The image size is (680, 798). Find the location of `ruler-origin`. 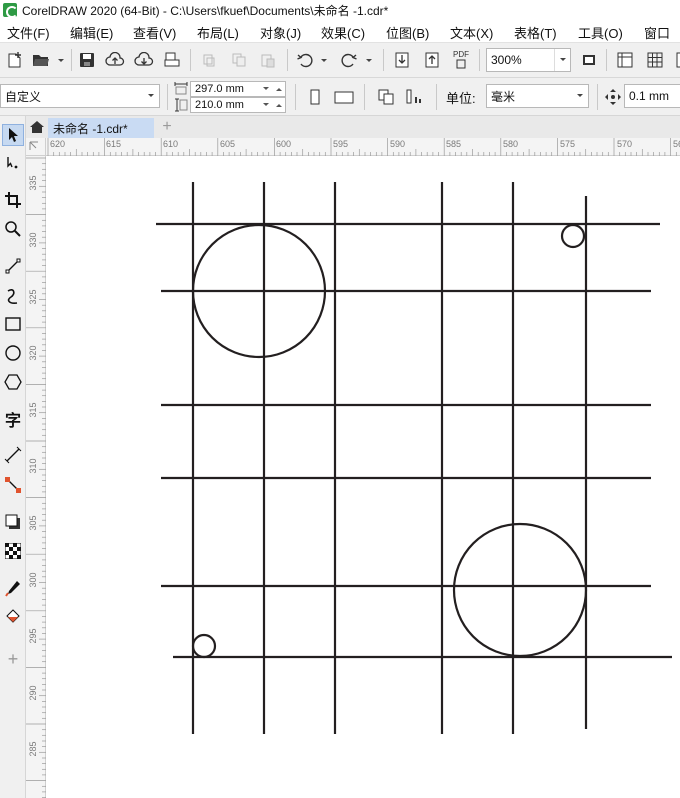

ruler-origin is located at coordinates (36, 147).